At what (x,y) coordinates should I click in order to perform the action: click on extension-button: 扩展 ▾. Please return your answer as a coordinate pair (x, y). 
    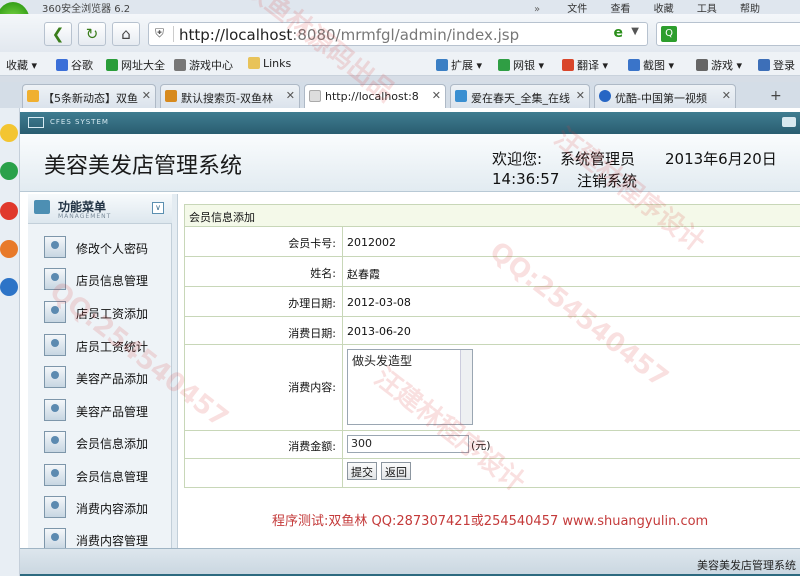
    Looking at the image, I should click on (459, 65).